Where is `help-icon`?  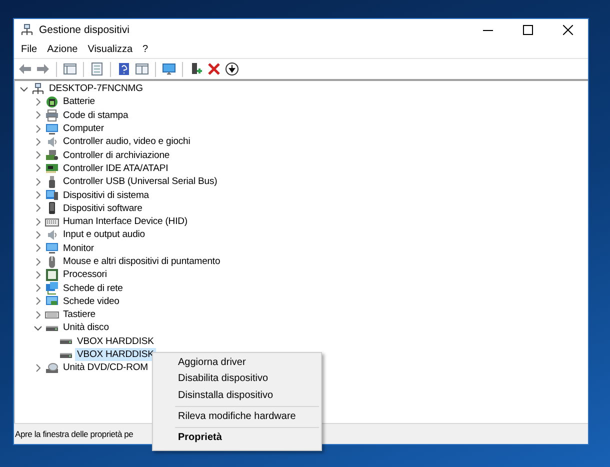 help-icon is located at coordinates (124, 69).